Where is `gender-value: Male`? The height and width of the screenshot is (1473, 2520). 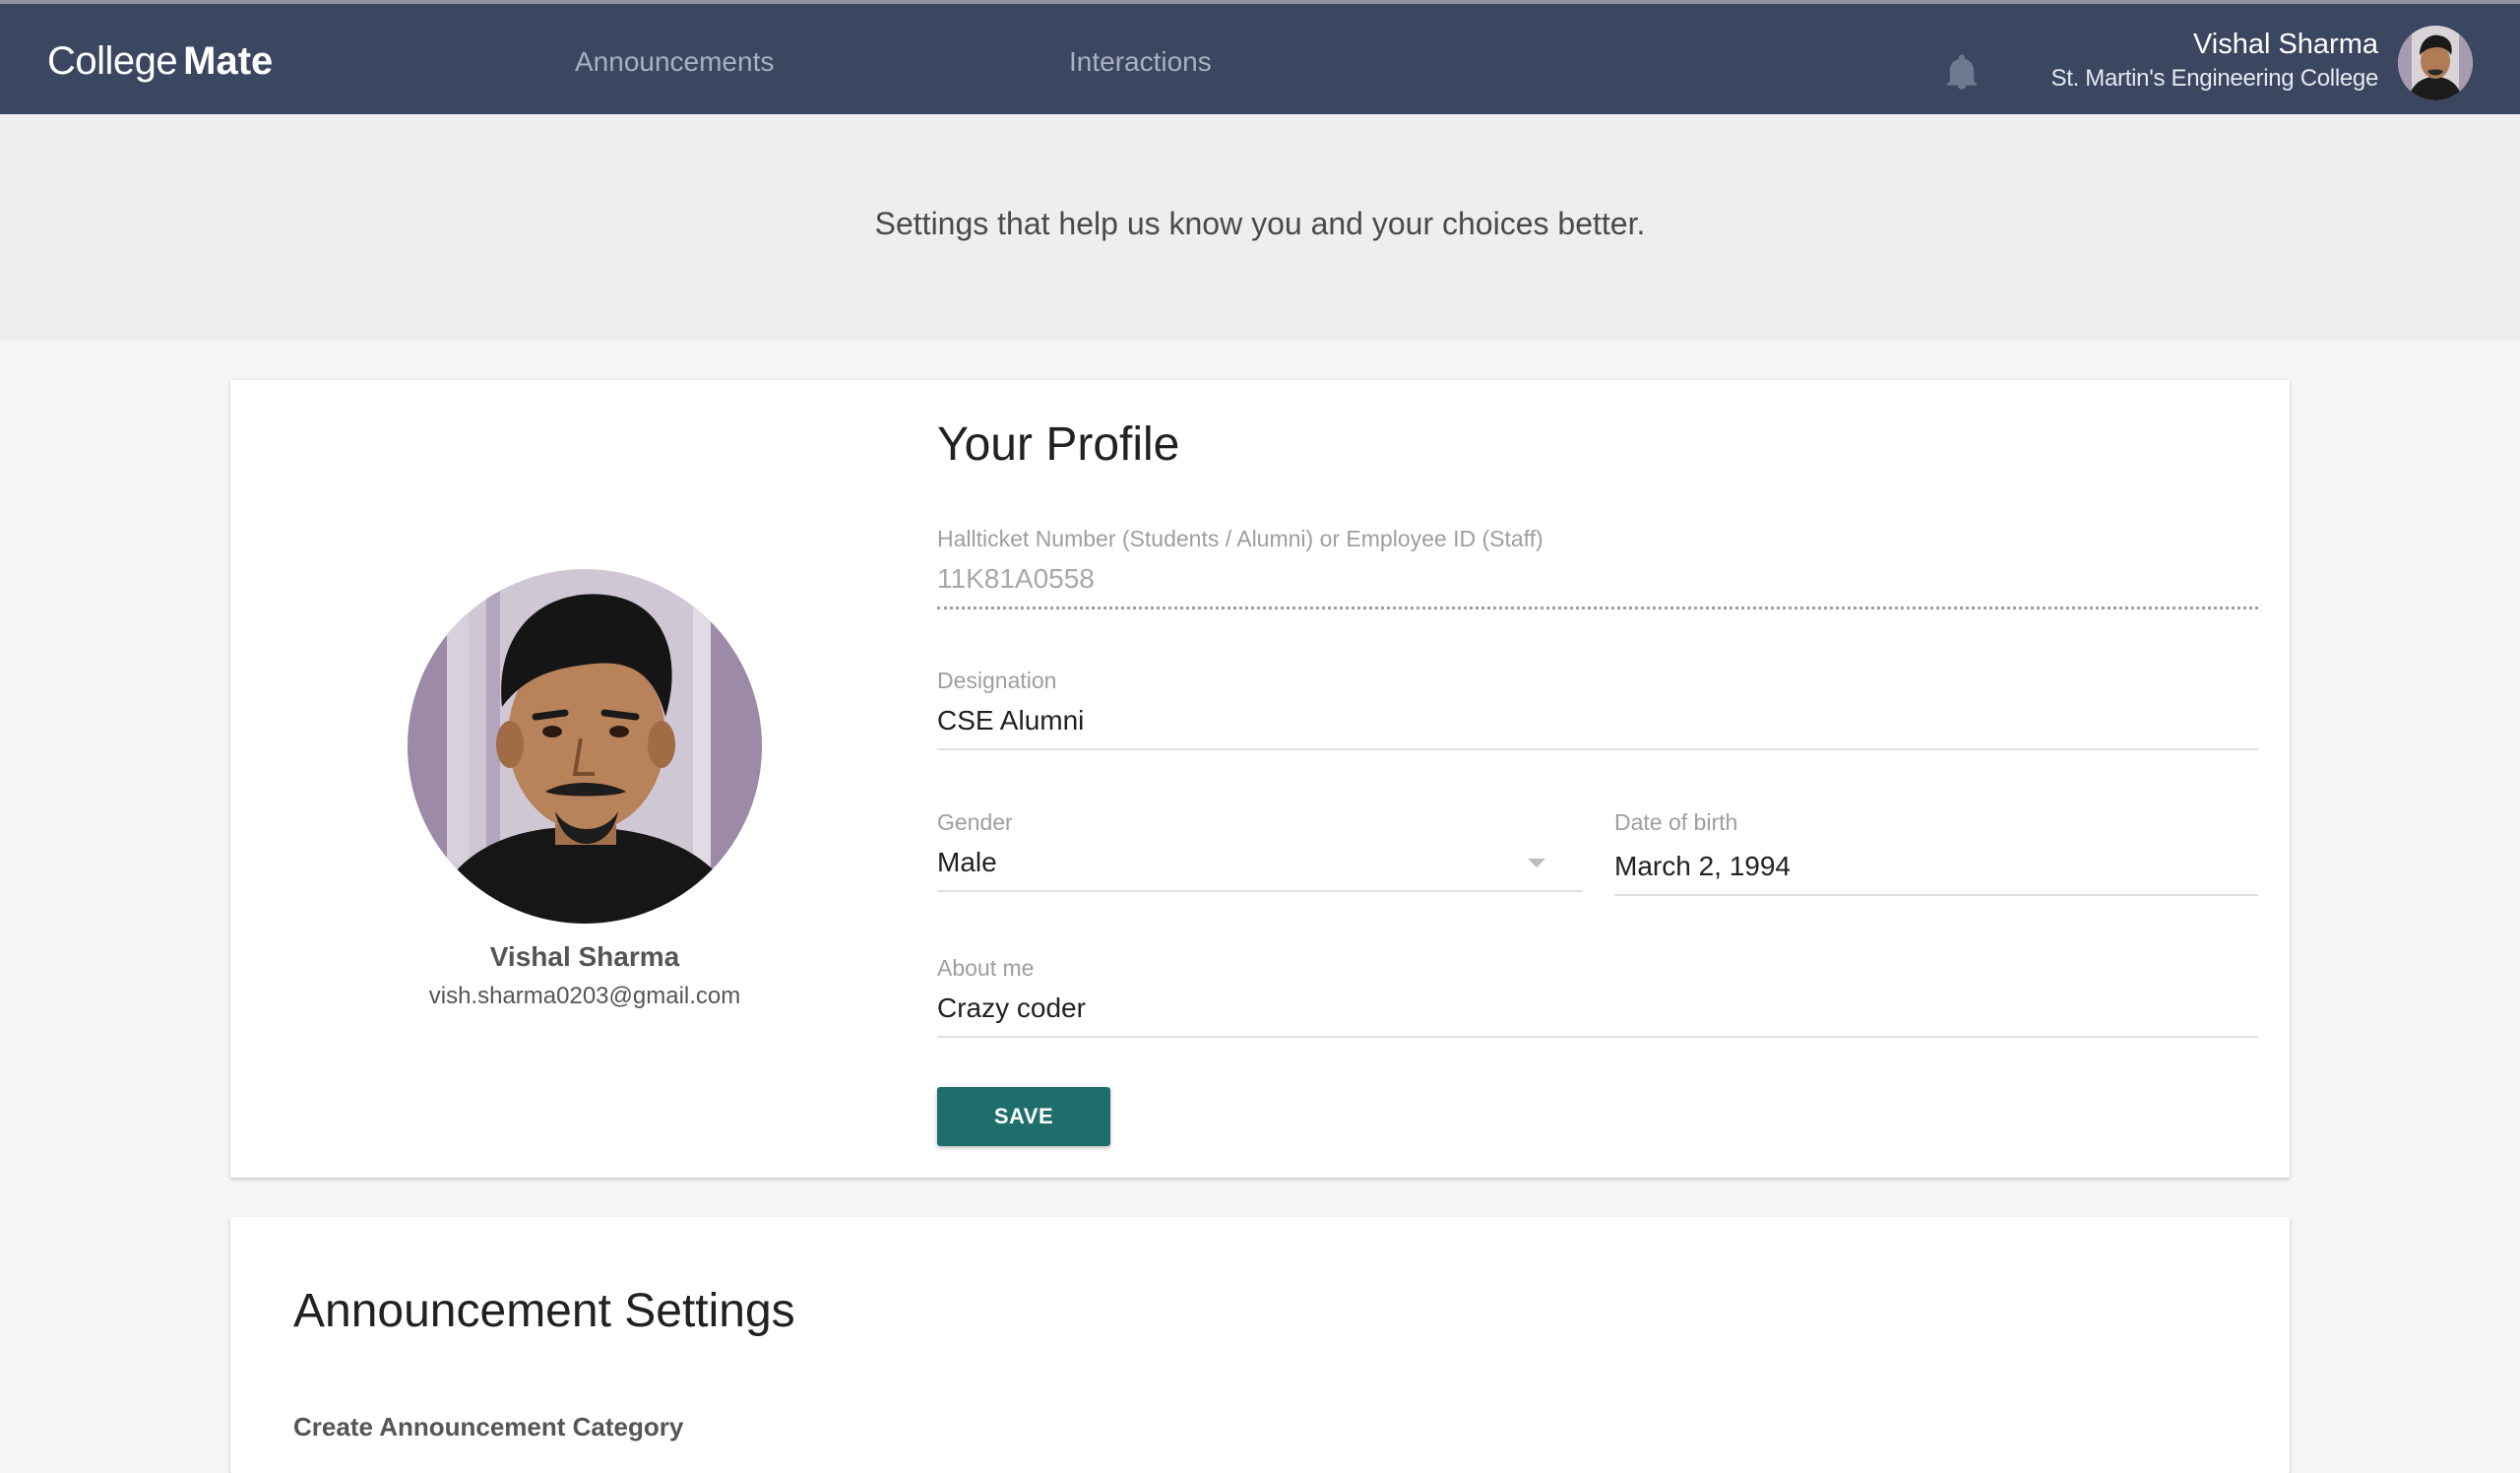
gender-value: Male is located at coordinates (1260, 864).